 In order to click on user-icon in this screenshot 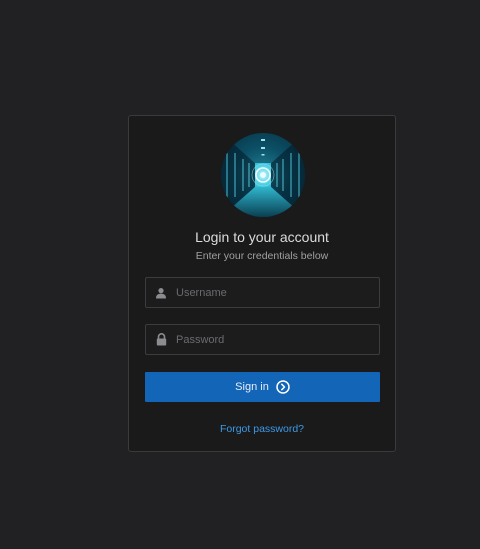, I will do `click(161, 293)`.